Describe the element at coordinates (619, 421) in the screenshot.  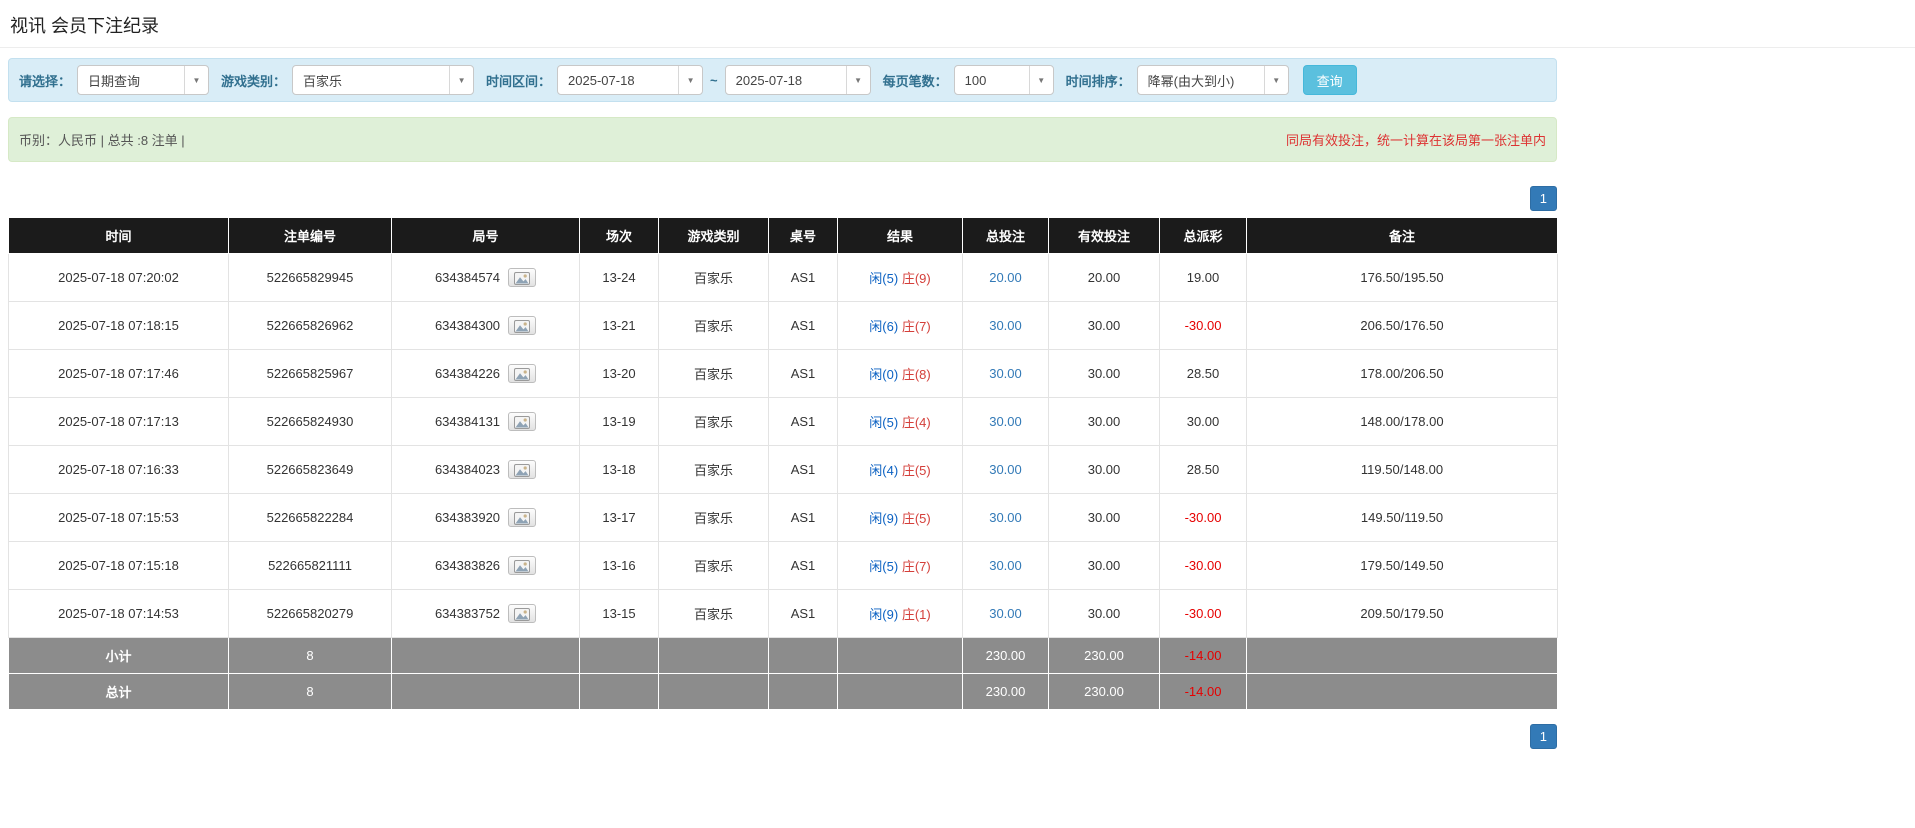
I see `session-cell: 13-19` at that location.